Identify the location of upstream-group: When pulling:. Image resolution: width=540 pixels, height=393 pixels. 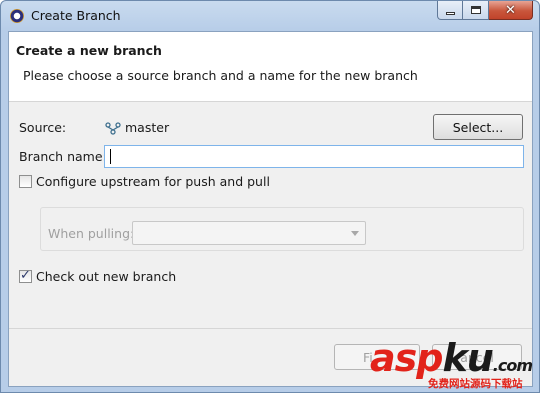
(282, 229).